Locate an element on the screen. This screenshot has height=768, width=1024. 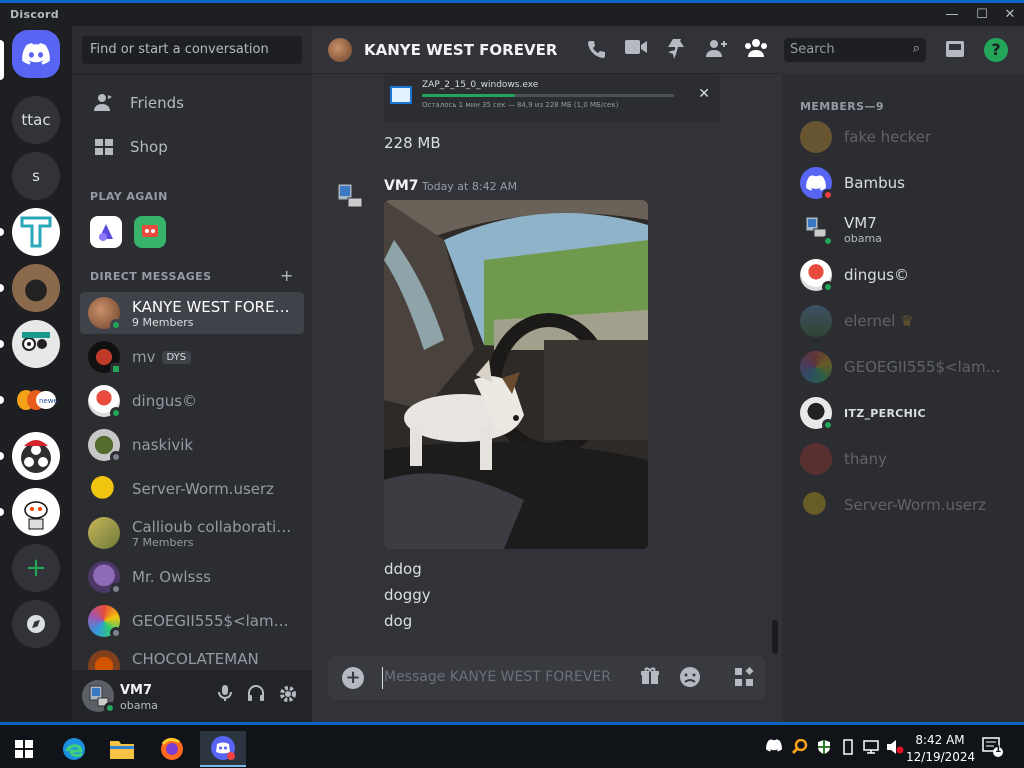
nav-label: Friends is located at coordinates (157, 103).